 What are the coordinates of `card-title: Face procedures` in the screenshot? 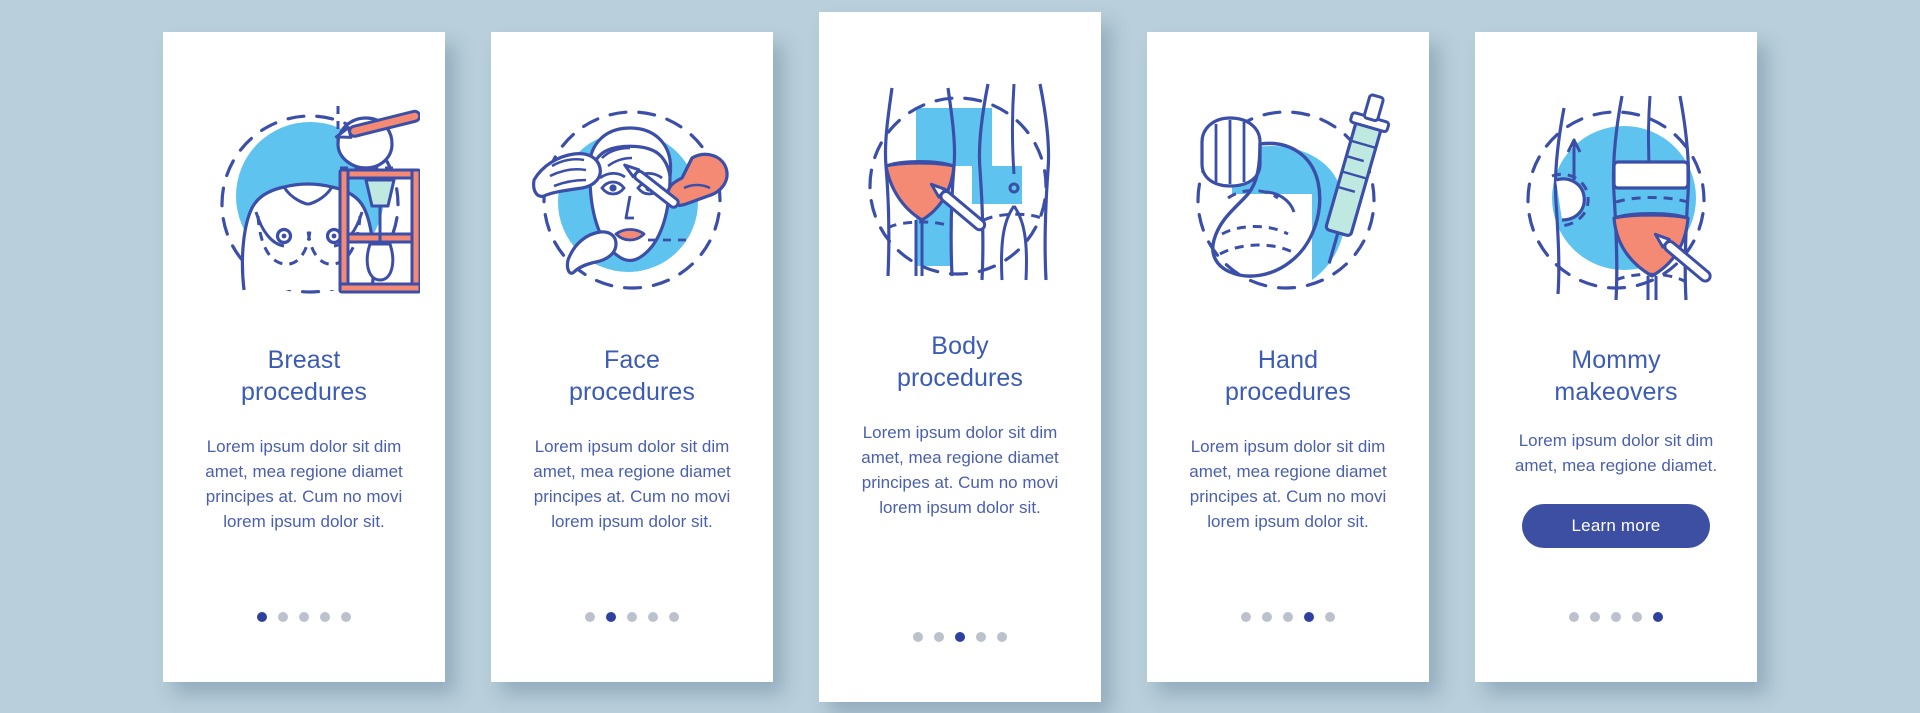 It's located at (632, 376).